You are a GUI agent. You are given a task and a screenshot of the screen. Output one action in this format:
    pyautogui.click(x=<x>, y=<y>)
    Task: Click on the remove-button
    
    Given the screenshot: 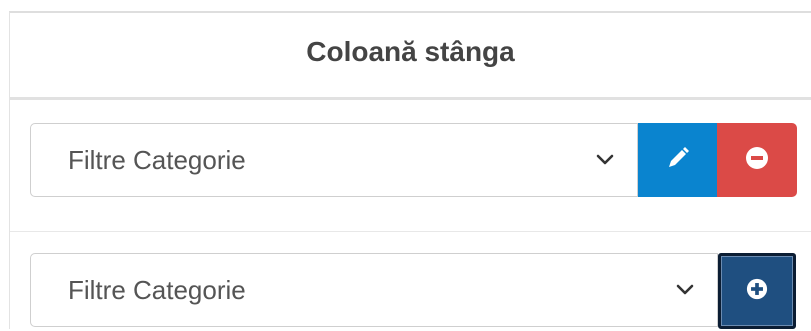 What is the action you would take?
    pyautogui.click(x=757, y=160)
    